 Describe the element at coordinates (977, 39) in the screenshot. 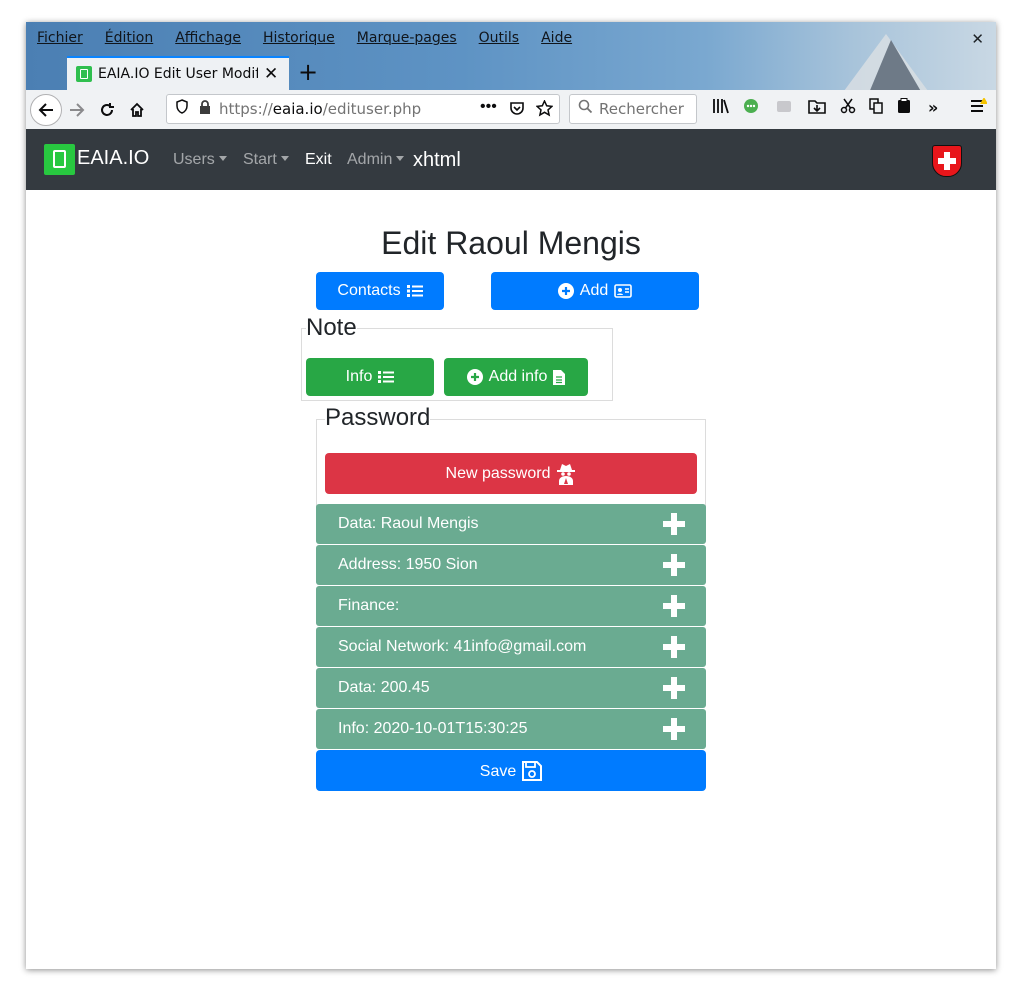

I see `window-close-icon: ✕` at that location.